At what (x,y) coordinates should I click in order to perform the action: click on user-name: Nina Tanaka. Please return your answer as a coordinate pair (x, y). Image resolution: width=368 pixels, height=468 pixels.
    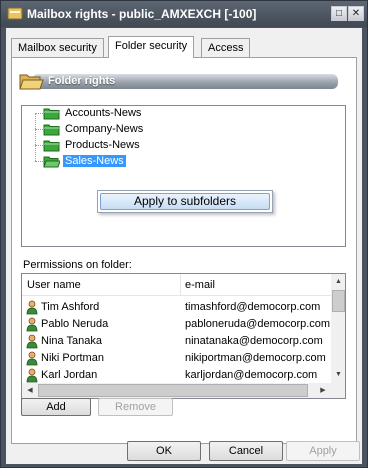
    Looking at the image, I should click on (71, 341).